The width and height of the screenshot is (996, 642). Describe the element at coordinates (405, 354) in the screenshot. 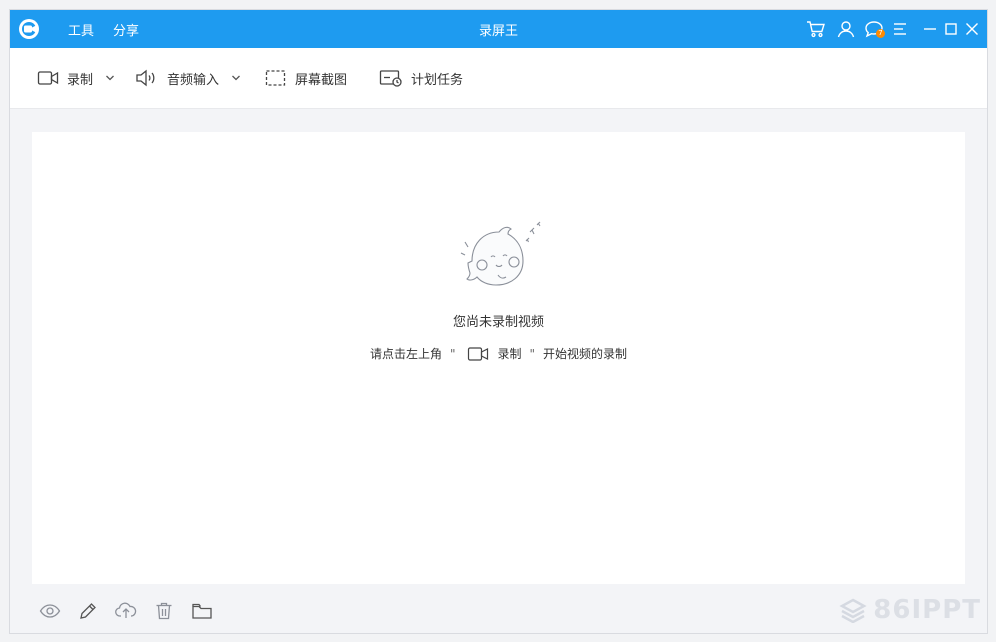

I see `hint-before: 请点击左上角` at that location.